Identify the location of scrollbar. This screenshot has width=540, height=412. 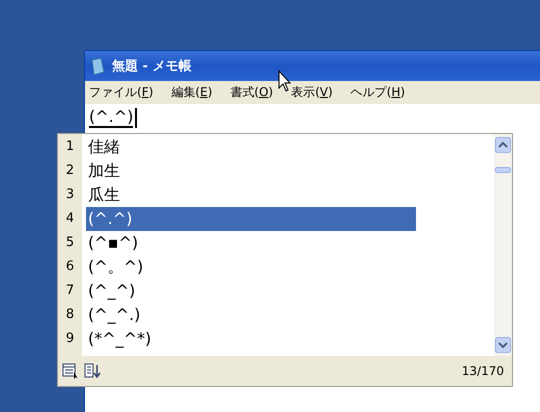
(503, 245).